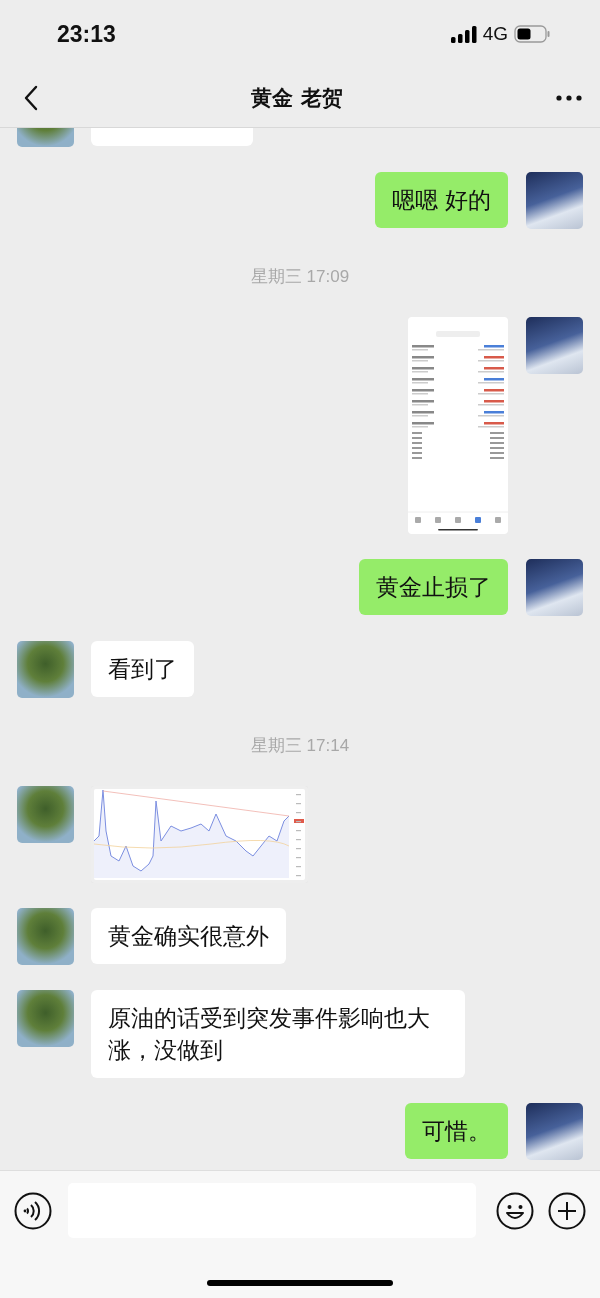  What do you see at coordinates (495, 34) in the screenshot?
I see `network-label: 4G` at bounding box center [495, 34].